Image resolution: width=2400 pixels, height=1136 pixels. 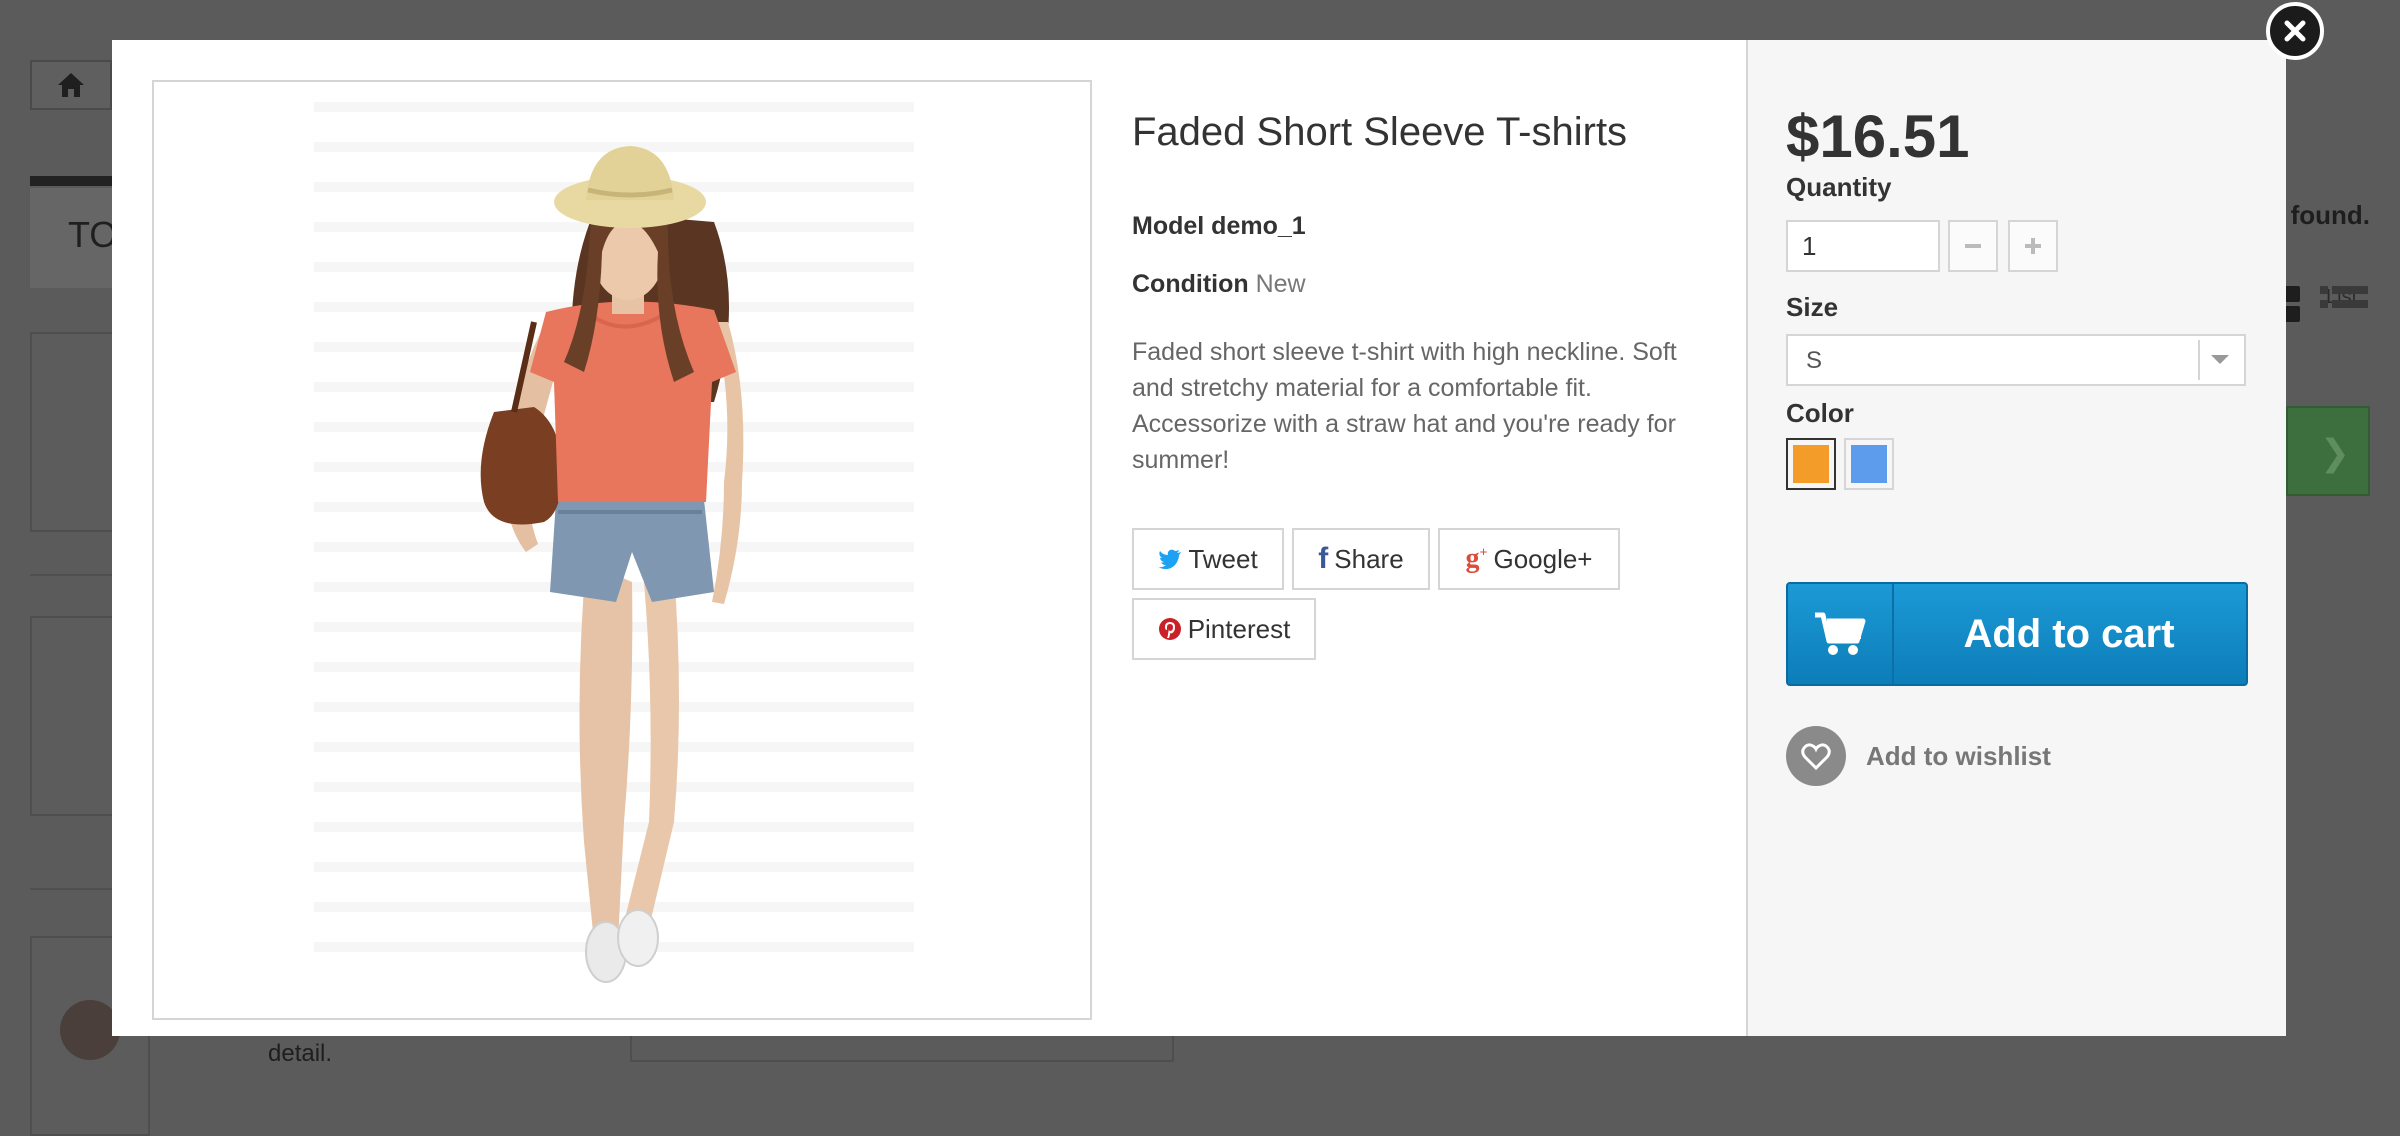 What do you see at coordinates (2344, 304) in the screenshot?
I see `list-view-icon` at bounding box center [2344, 304].